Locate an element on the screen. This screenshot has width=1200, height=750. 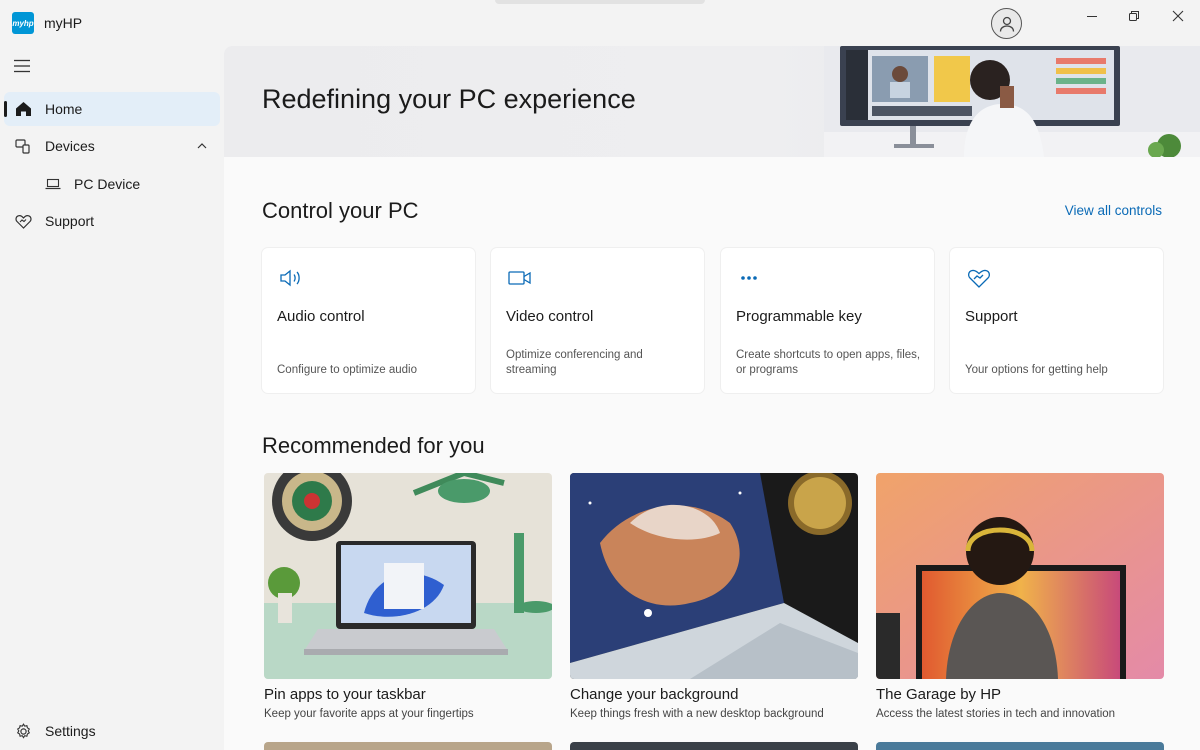
close-button is located at coordinates (1178, 16).